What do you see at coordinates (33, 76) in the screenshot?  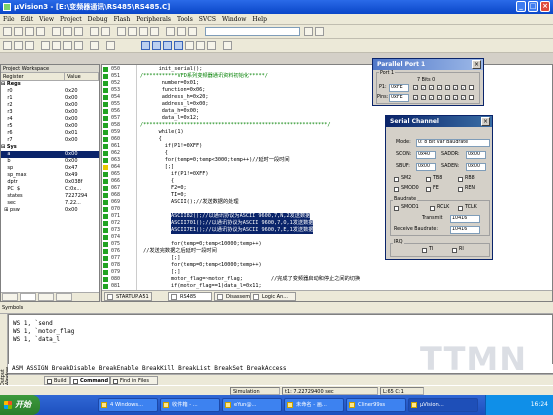 I see `col-register: Register` at bounding box center [33, 76].